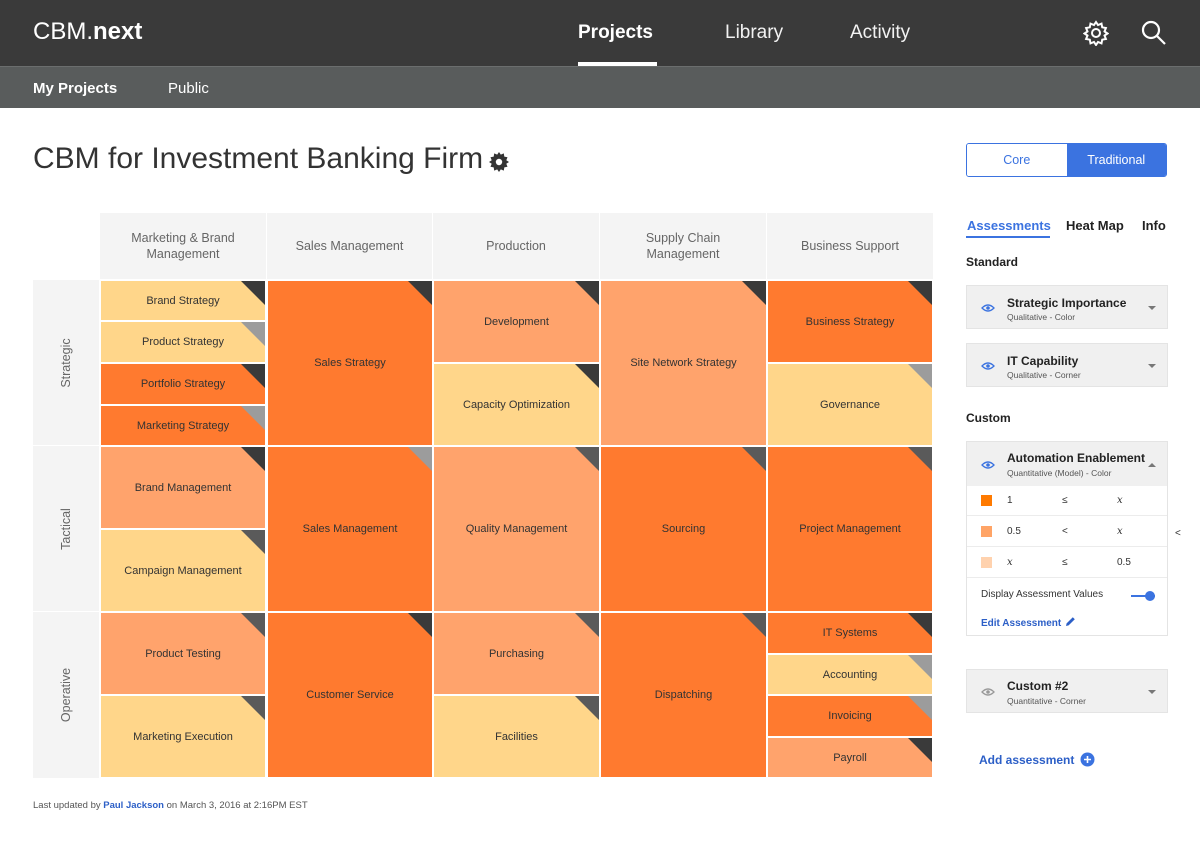  Describe the element at coordinates (1017, 160) in the screenshot. I see `toggle-core: Core` at that location.